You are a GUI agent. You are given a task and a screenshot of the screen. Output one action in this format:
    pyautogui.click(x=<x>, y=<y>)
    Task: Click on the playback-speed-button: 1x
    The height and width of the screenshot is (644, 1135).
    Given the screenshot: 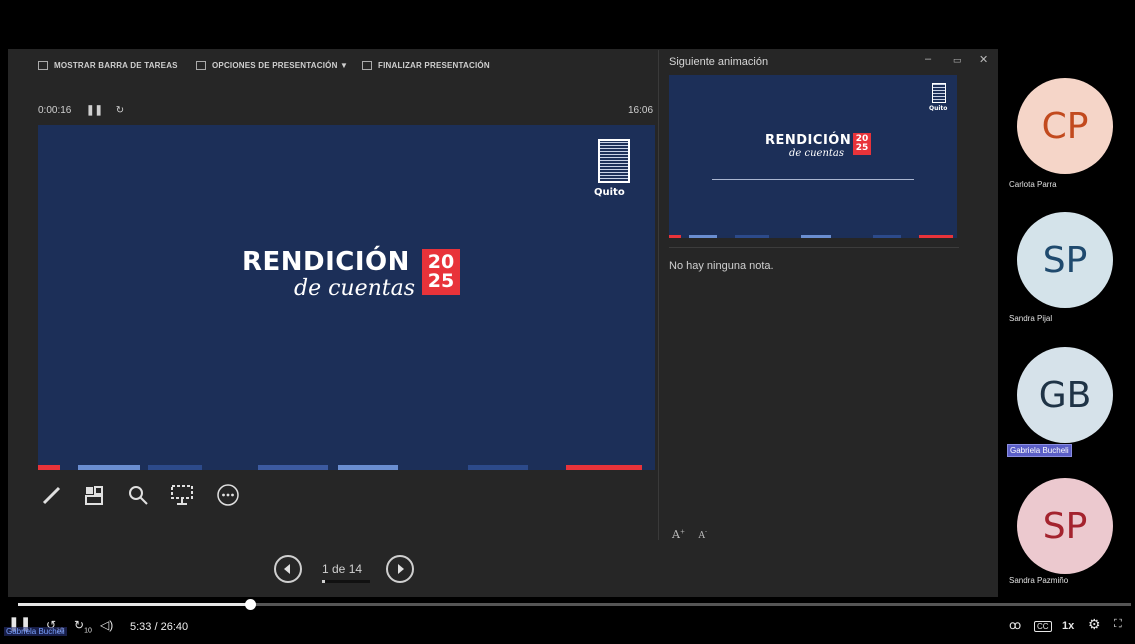 What is the action you would take?
    pyautogui.click(x=1068, y=626)
    